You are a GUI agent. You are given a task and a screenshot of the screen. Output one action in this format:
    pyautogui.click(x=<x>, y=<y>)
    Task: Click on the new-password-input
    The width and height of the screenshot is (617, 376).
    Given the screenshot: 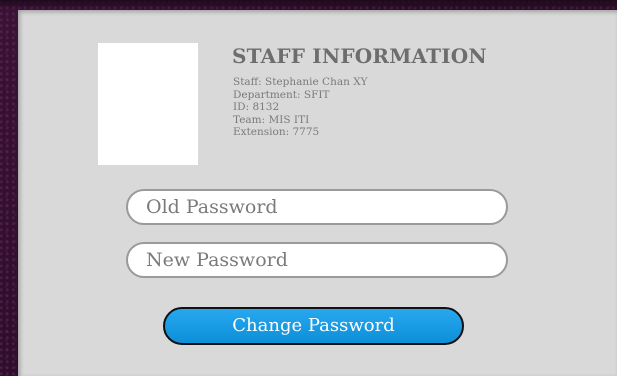 What is the action you would take?
    pyautogui.click(x=317, y=260)
    